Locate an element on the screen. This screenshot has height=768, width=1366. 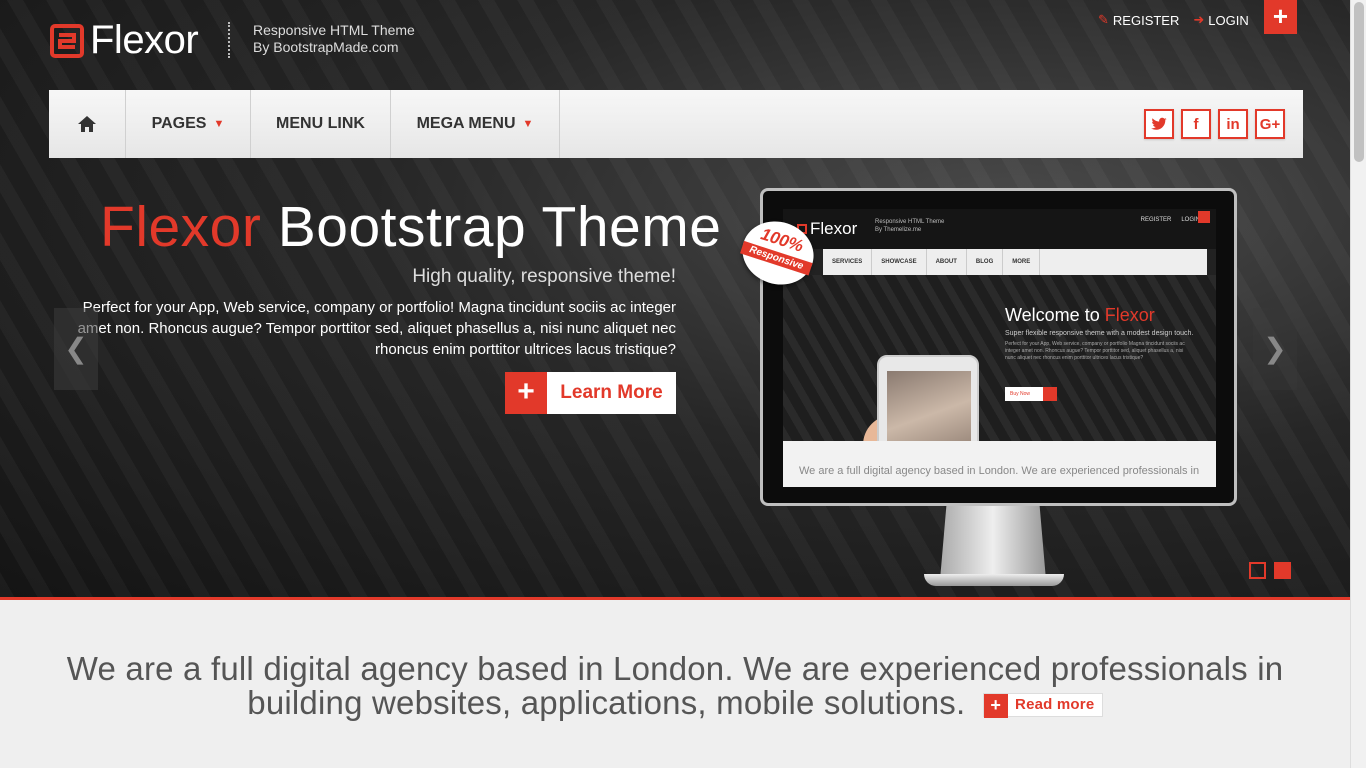
register-link: ✎ REGISTER is located at coordinates (1138, 20).